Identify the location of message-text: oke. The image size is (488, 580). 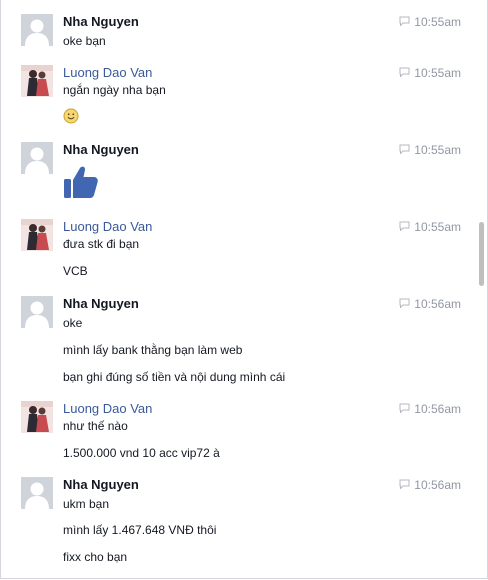
(73, 323).